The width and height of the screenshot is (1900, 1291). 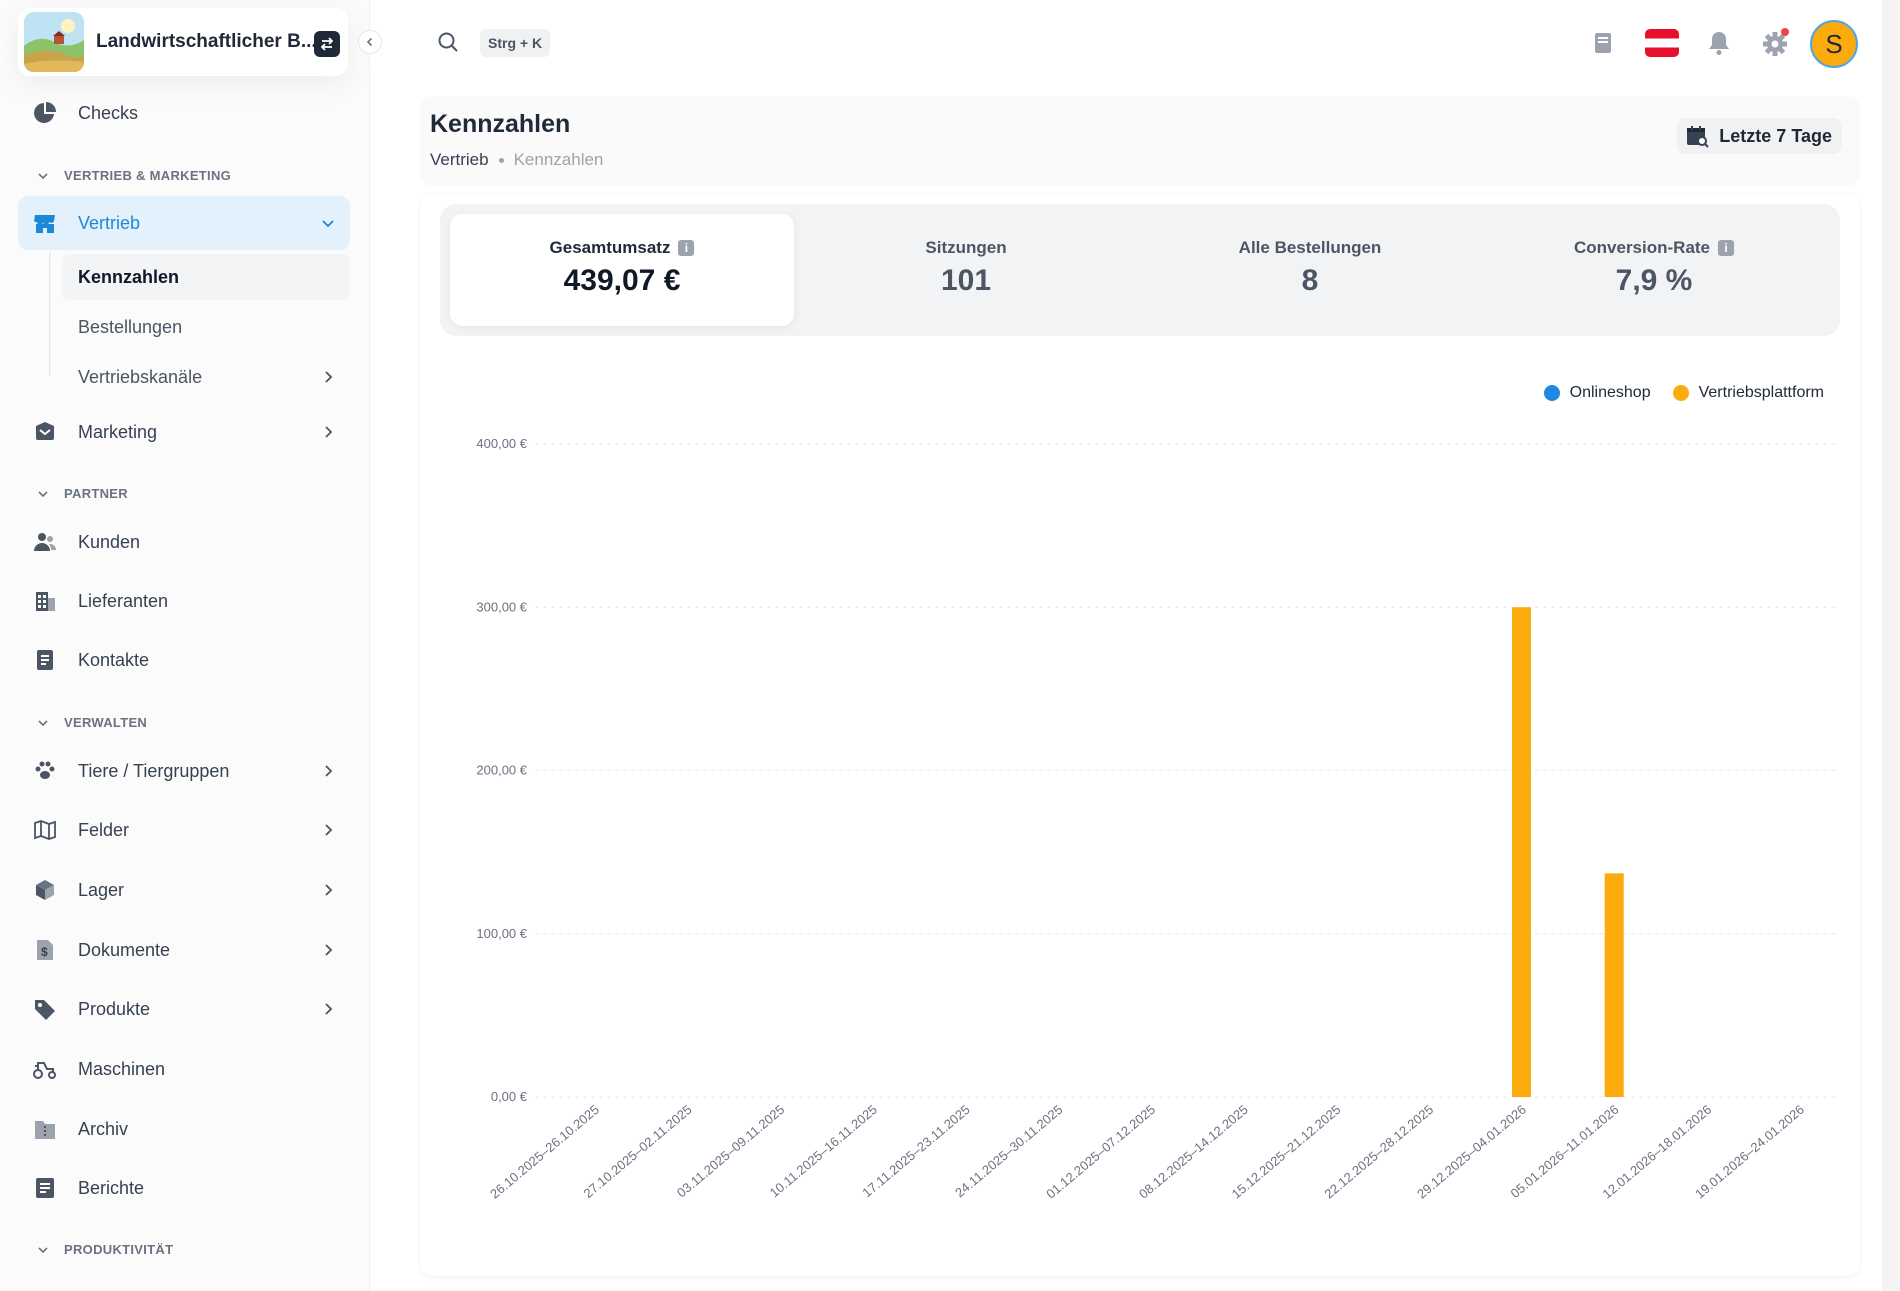 I want to click on sidebar-item-archiv: Archiv, so click(x=184, y=1129).